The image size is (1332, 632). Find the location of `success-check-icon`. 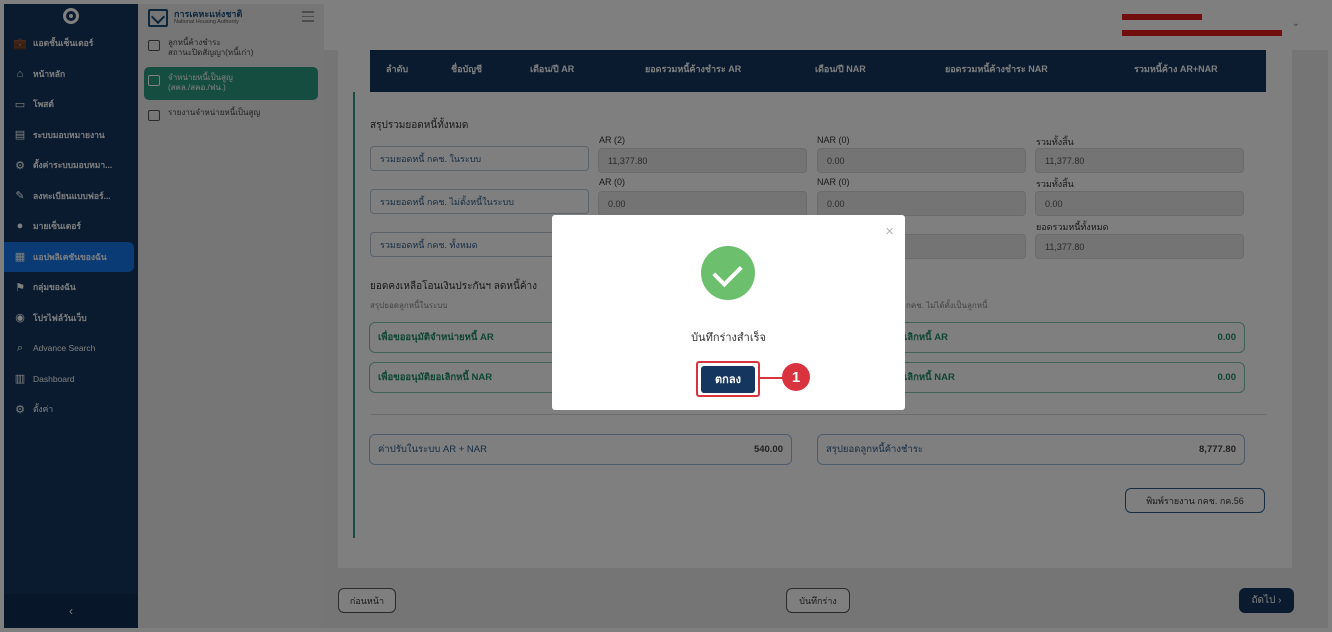

success-check-icon is located at coordinates (728, 273).